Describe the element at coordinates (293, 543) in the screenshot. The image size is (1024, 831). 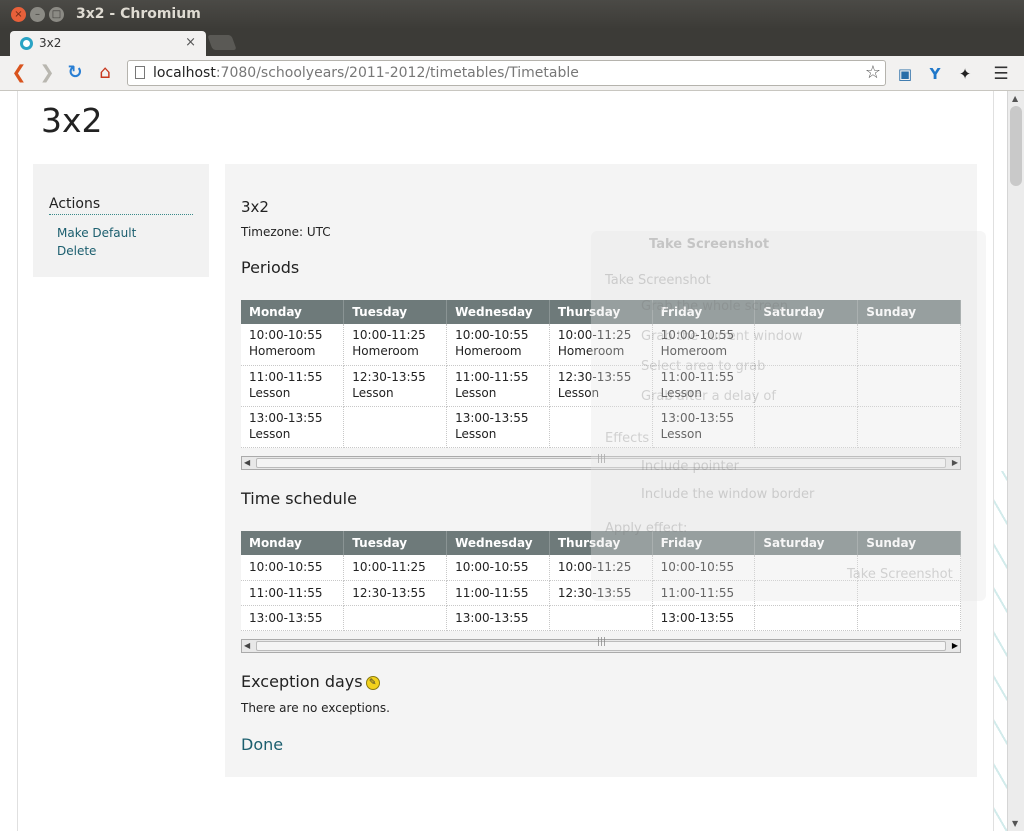
I see `day-header: Monday` at that location.